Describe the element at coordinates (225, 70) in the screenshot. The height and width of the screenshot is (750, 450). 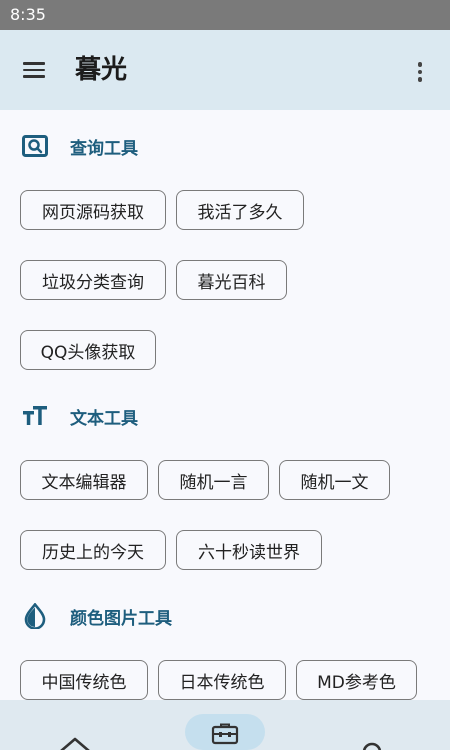
I see `app-bar: 暮光` at that location.